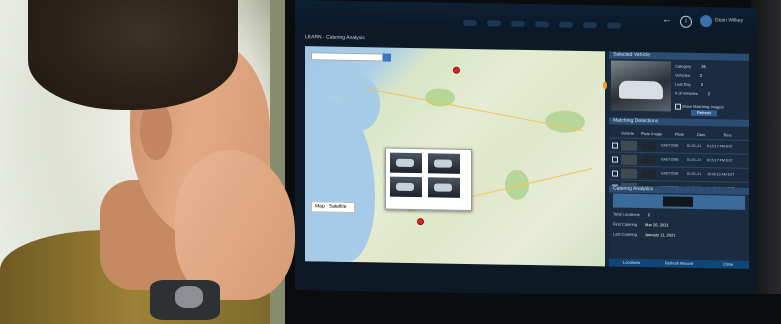 This screenshot has width=781, height=324. What do you see at coordinates (631, 262) in the screenshot?
I see `locations-button: Locations` at bounding box center [631, 262].